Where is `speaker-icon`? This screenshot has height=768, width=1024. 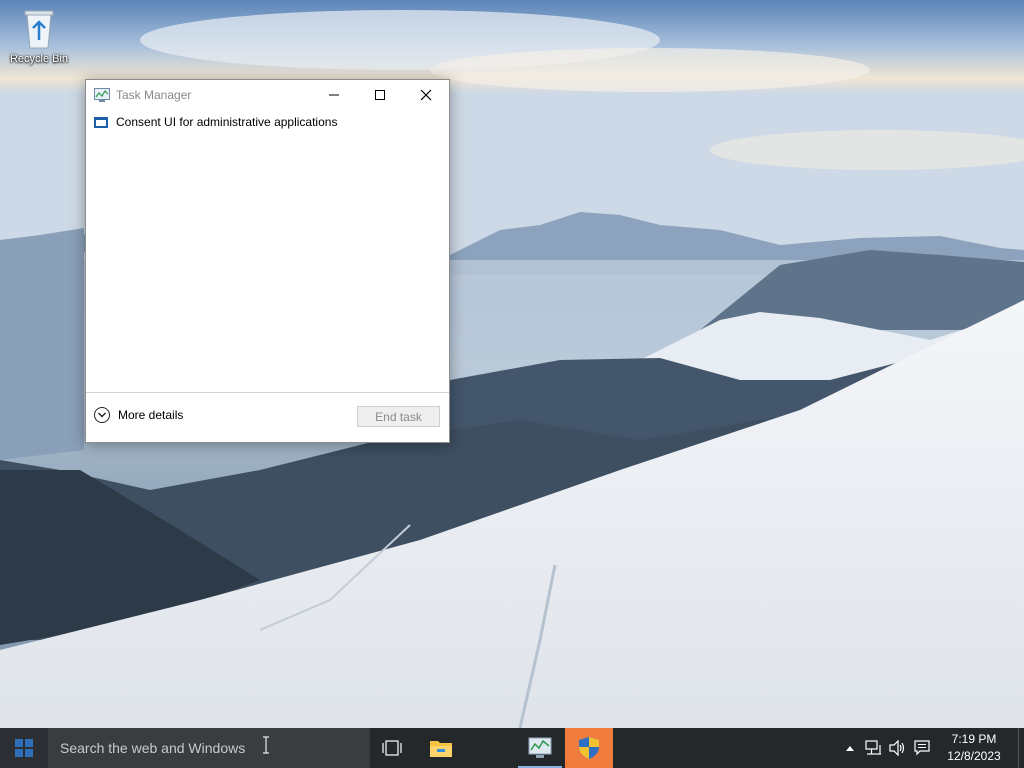
speaker-icon is located at coordinates (897, 748).